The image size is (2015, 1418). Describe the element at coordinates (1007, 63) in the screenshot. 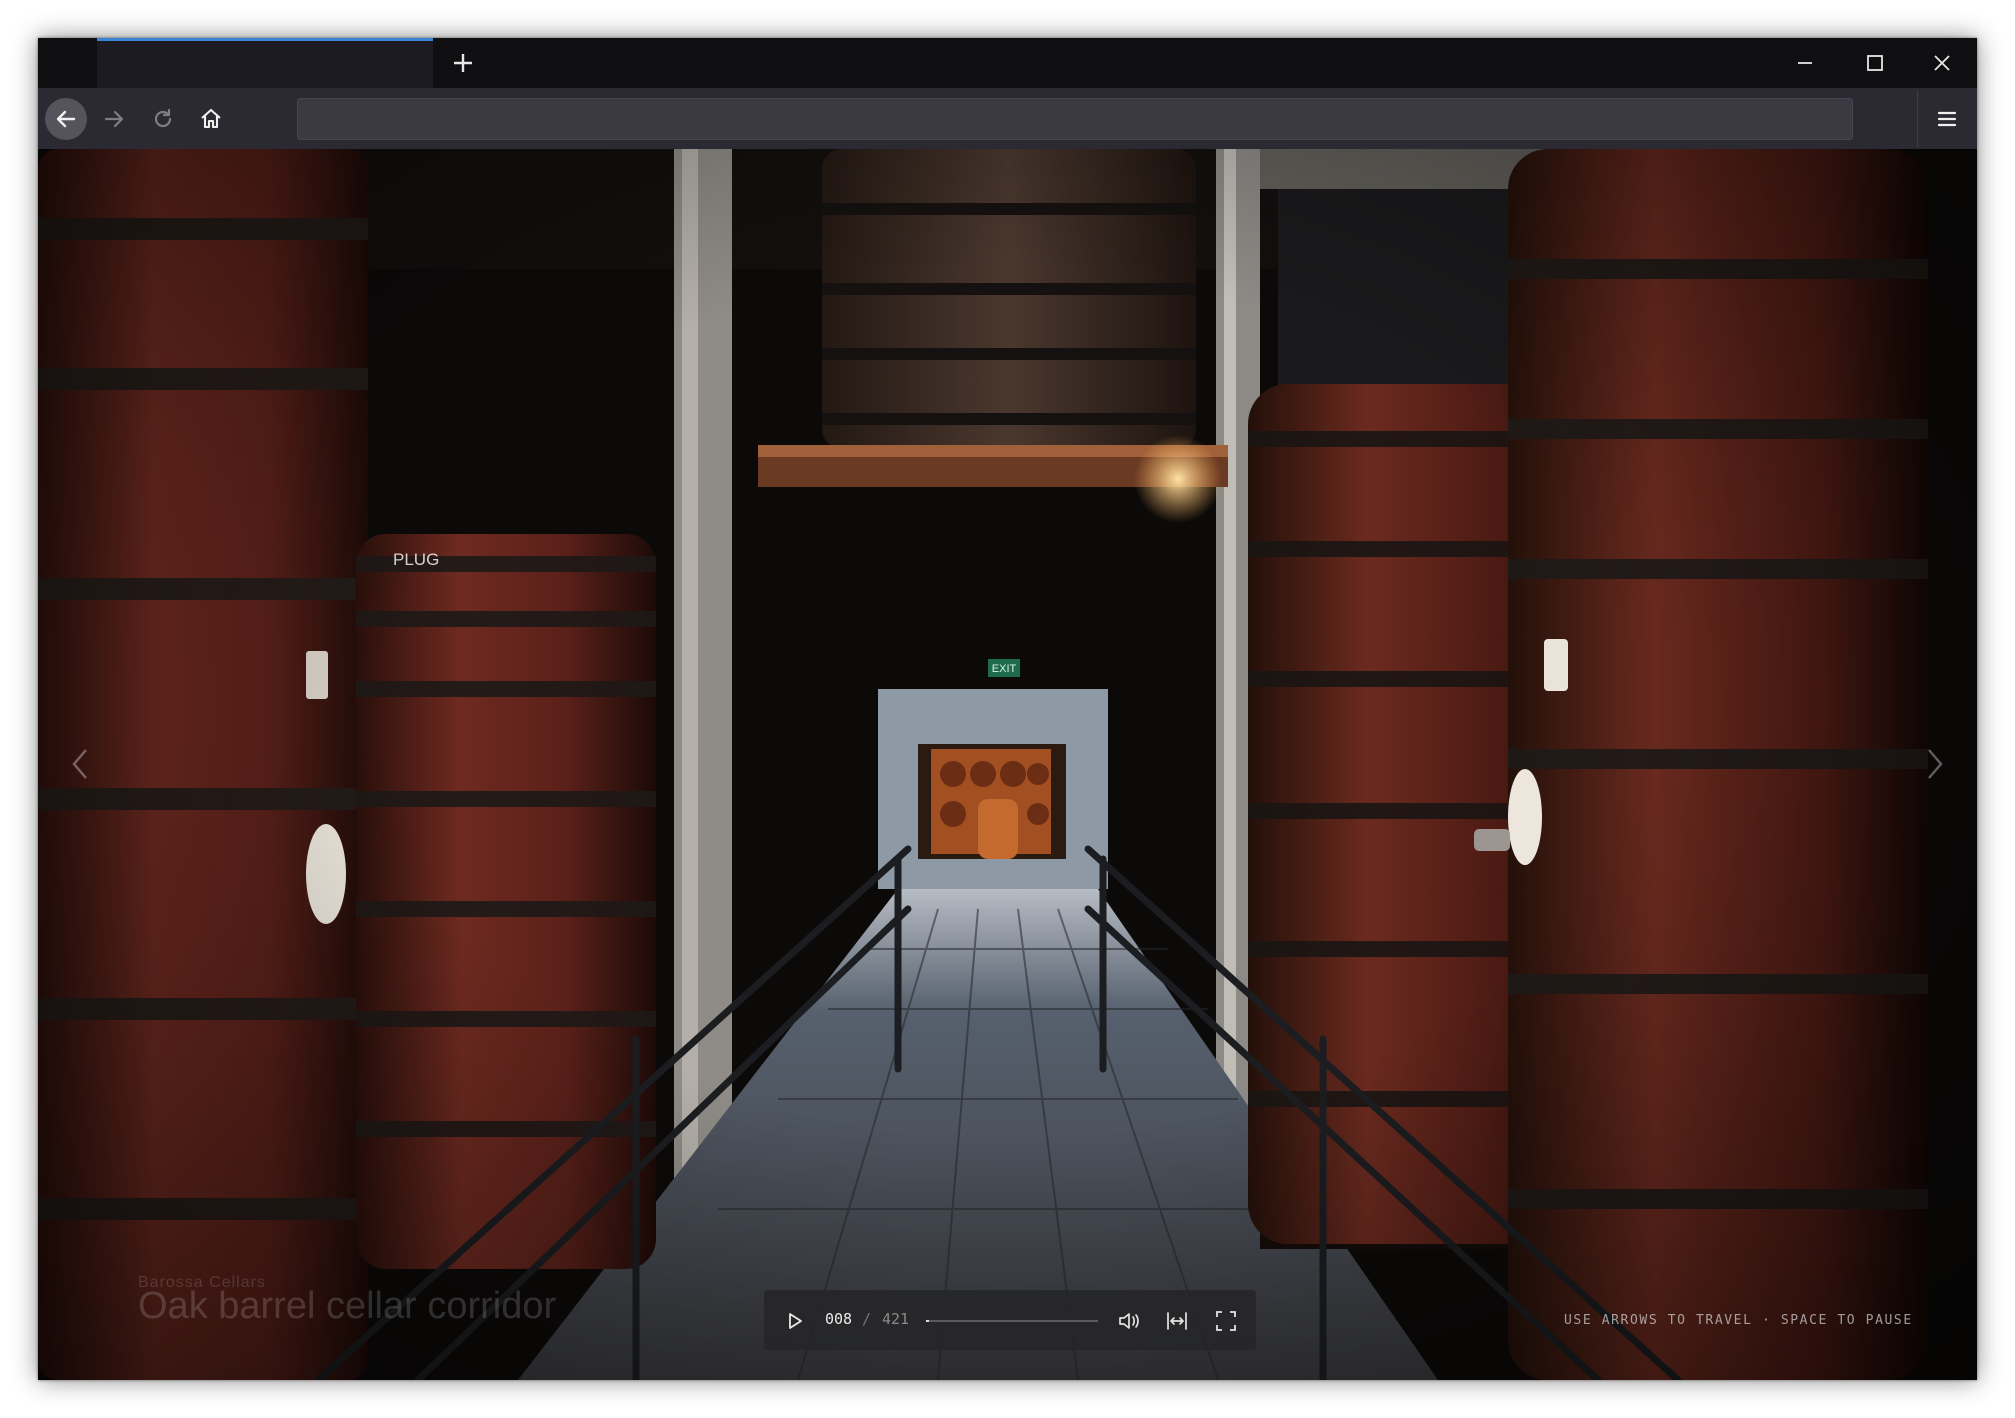

I see `tab-strip` at that location.